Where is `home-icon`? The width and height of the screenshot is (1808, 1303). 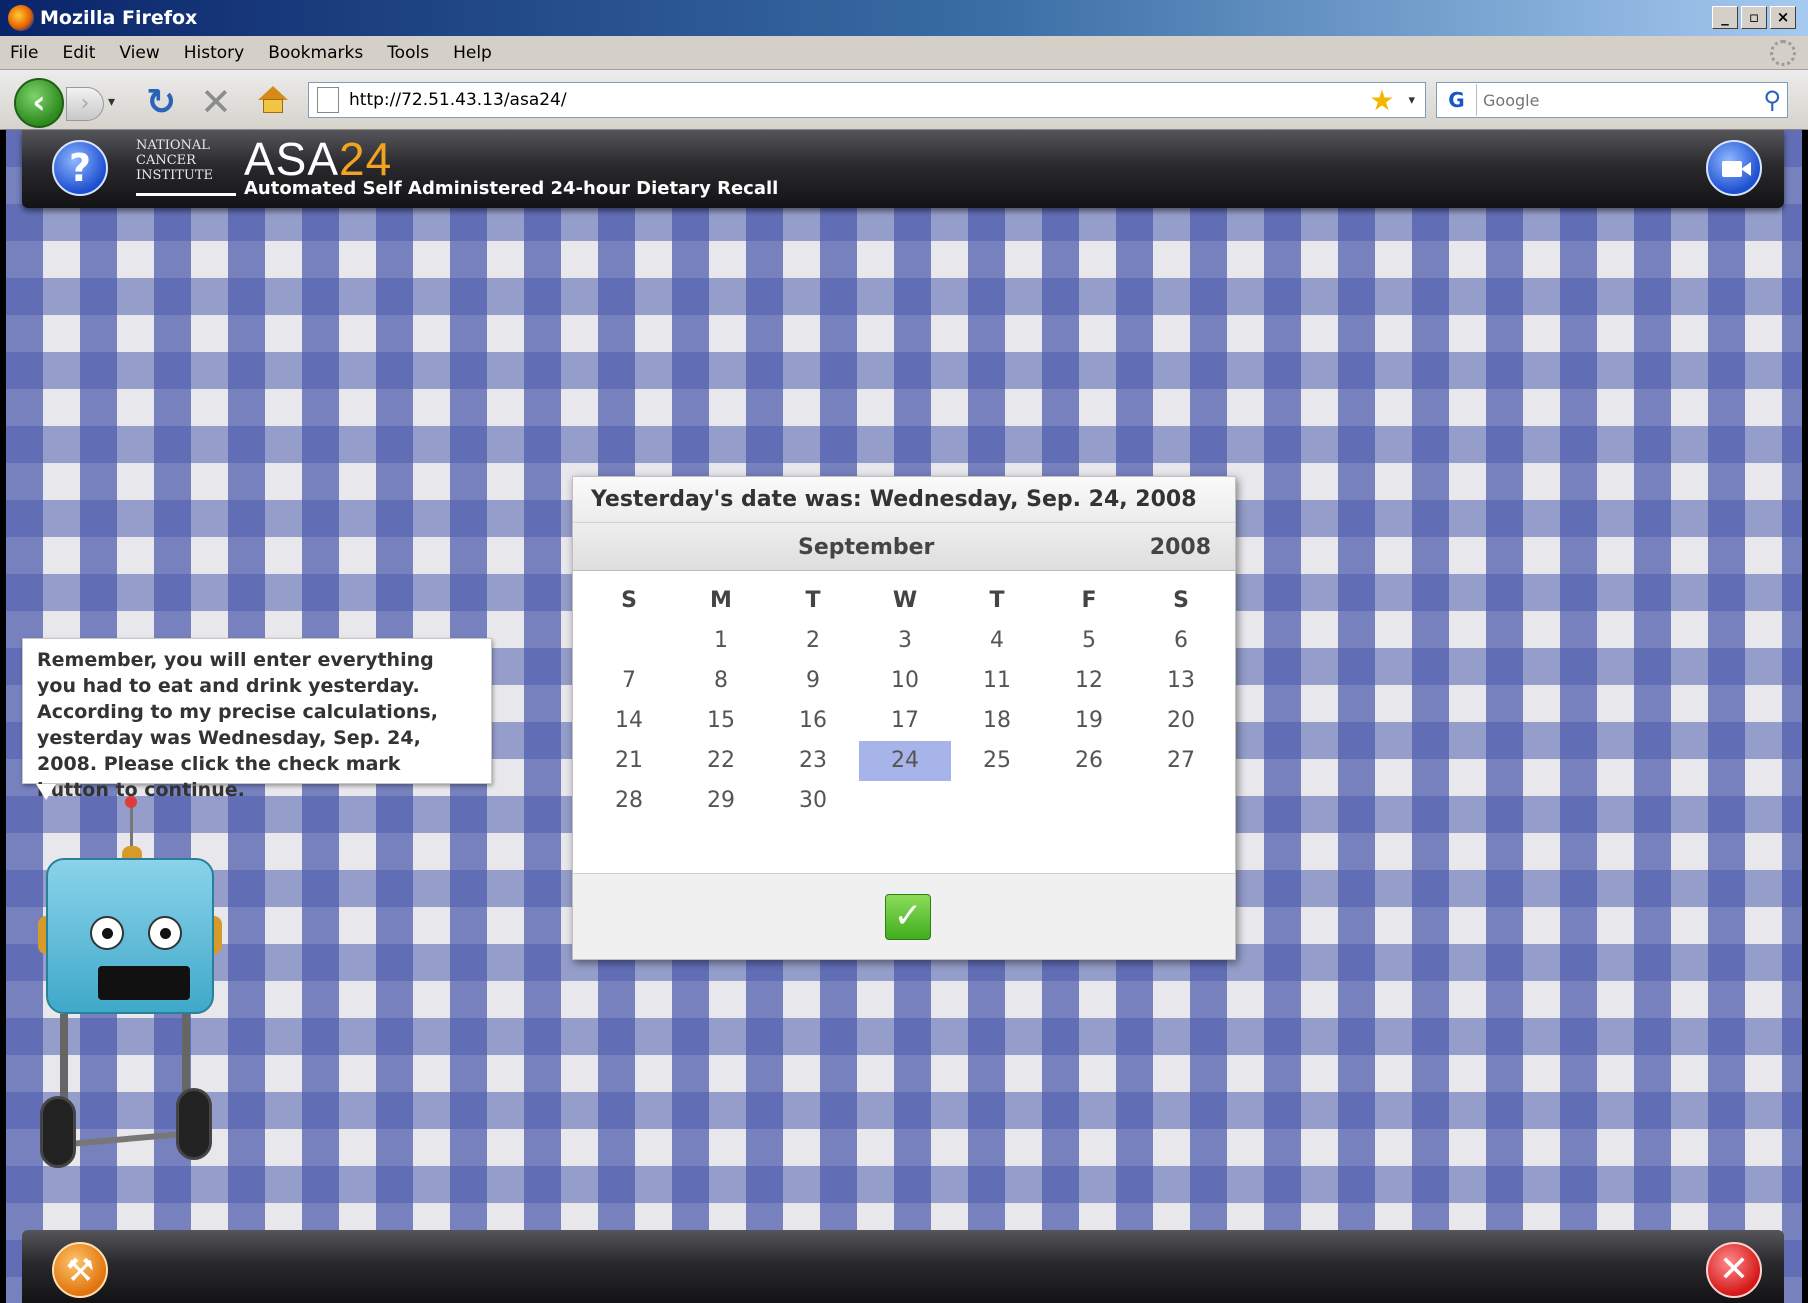 home-icon is located at coordinates (273, 100).